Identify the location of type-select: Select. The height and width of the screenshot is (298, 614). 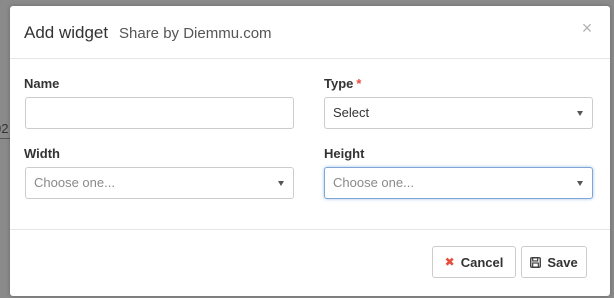
(458, 113).